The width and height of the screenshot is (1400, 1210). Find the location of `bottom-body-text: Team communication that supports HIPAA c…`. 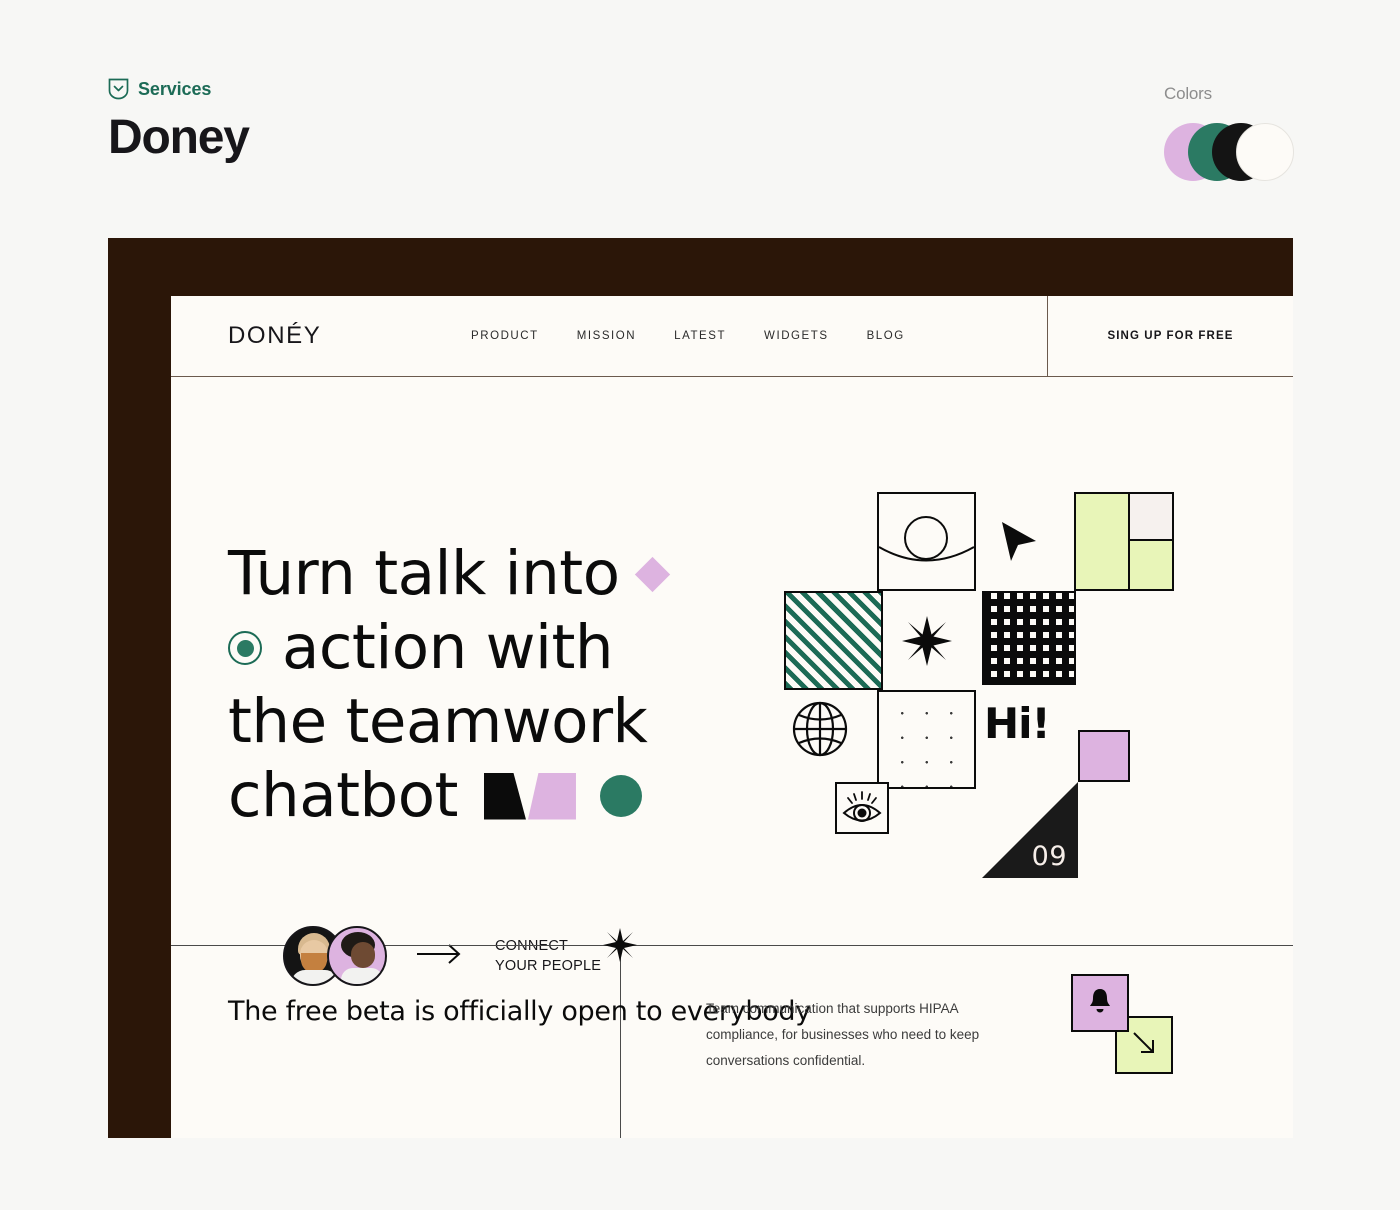

bottom-body-text: Team communication that supports HIPAA c… is located at coordinates (843, 1034).